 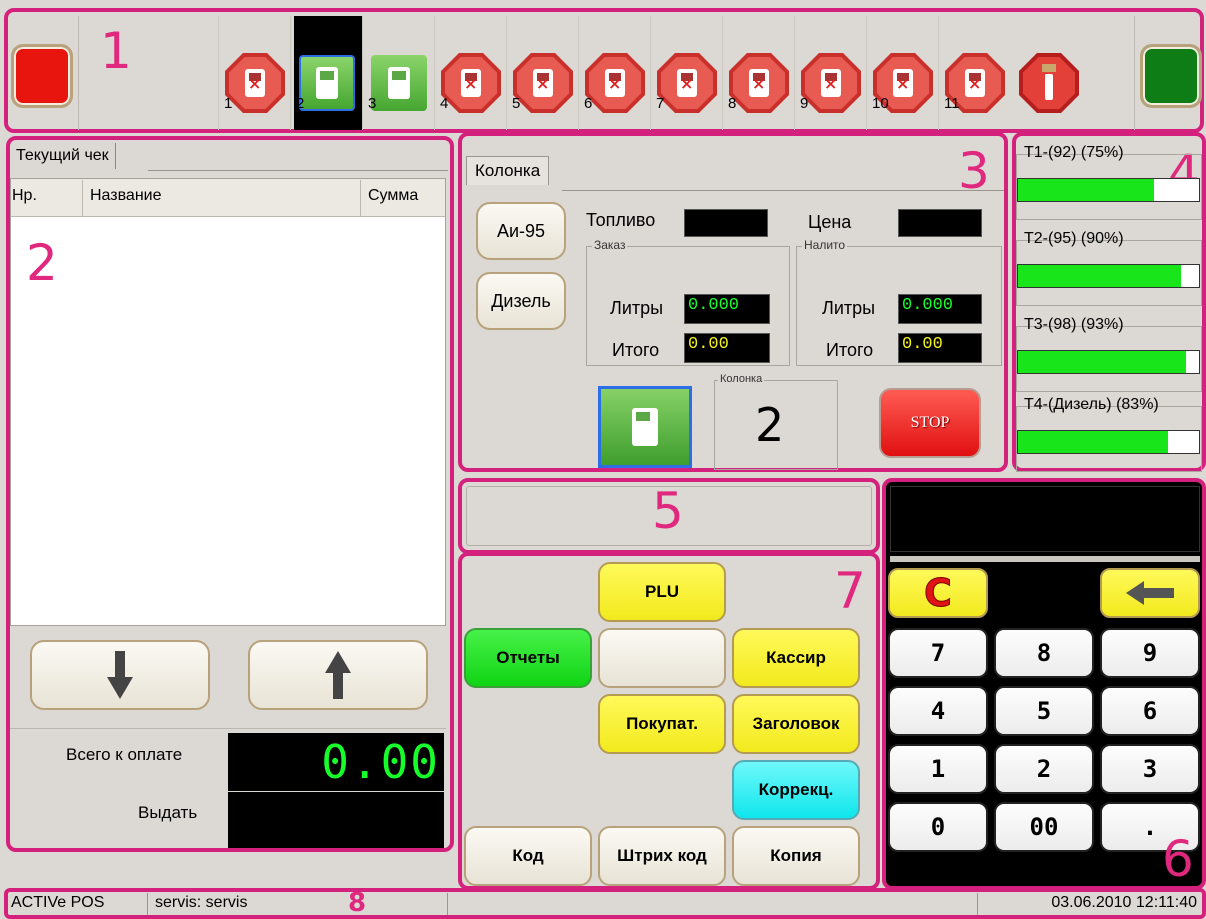 What do you see at coordinates (804, 103) in the screenshot?
I see `pump-number-label: 9` at bounding box center [804, 103].